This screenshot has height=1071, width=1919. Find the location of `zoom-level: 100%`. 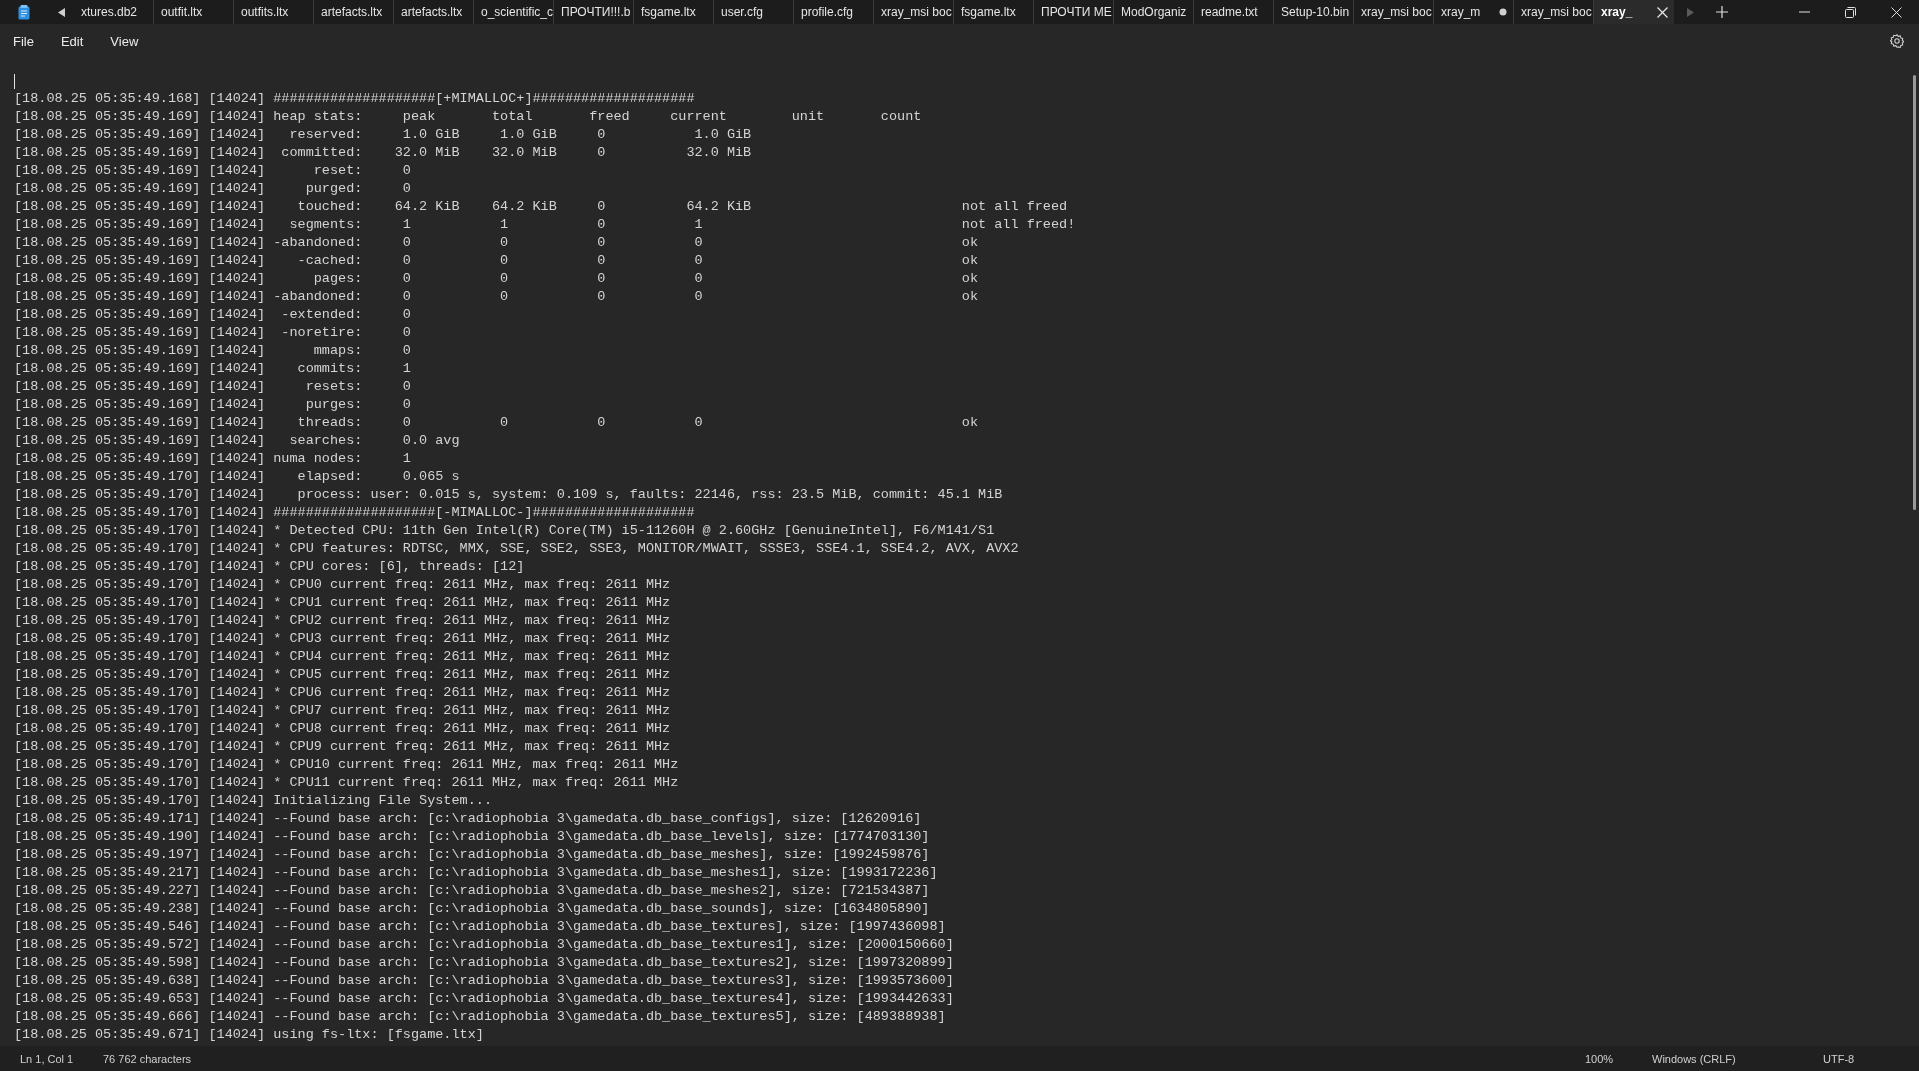

zoom-level: 100% is located at coordinates (1600, 1058).